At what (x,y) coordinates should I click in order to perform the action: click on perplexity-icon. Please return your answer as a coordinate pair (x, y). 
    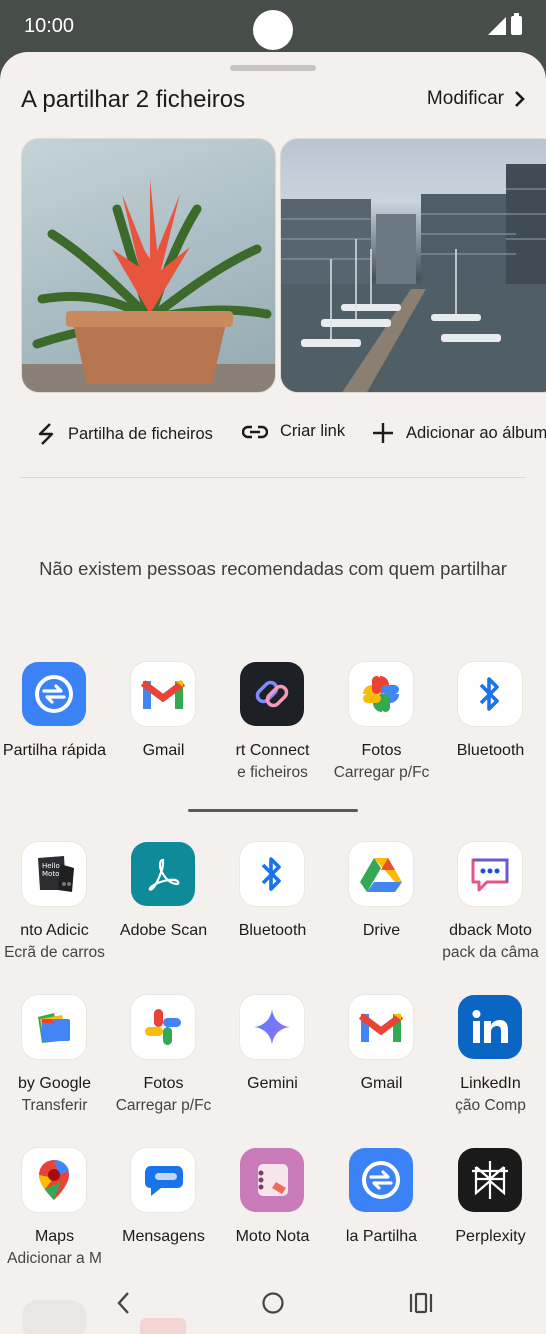
    Looking at the image, I should click on (490, 1180).